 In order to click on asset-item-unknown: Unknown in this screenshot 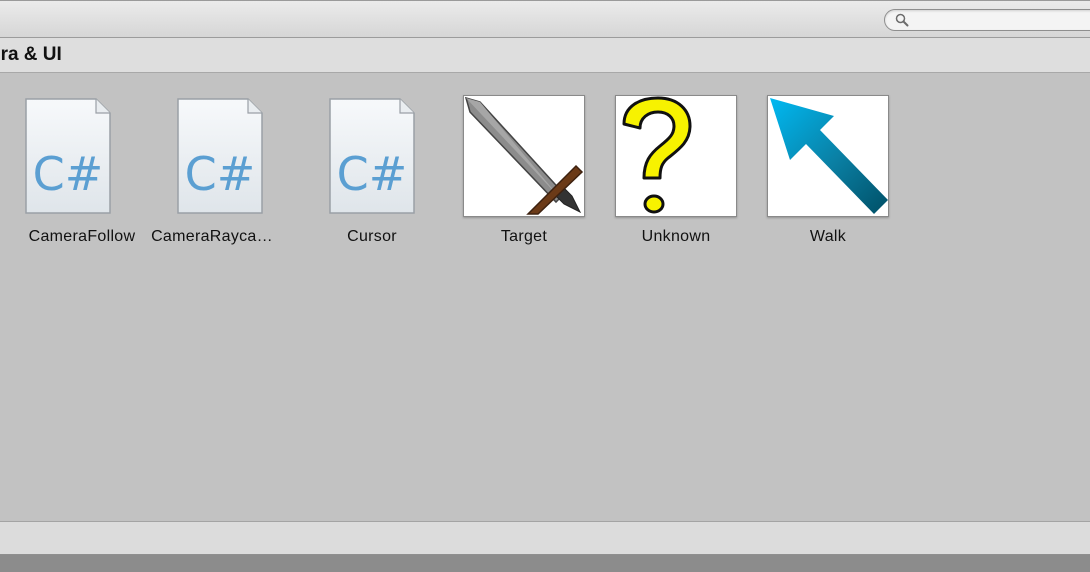, I will do `click(676, 175)`.